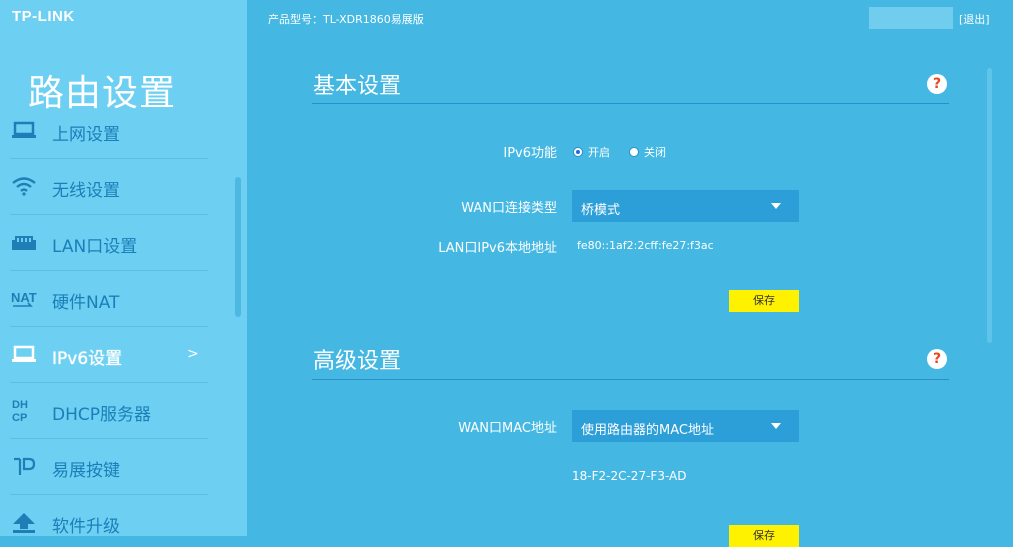 This screenshot has width=1013, height=547. Describe the element at coordinates (101, 415) in the screenshot. I see `sidebar-item-label: DHCP服务器` at that location.